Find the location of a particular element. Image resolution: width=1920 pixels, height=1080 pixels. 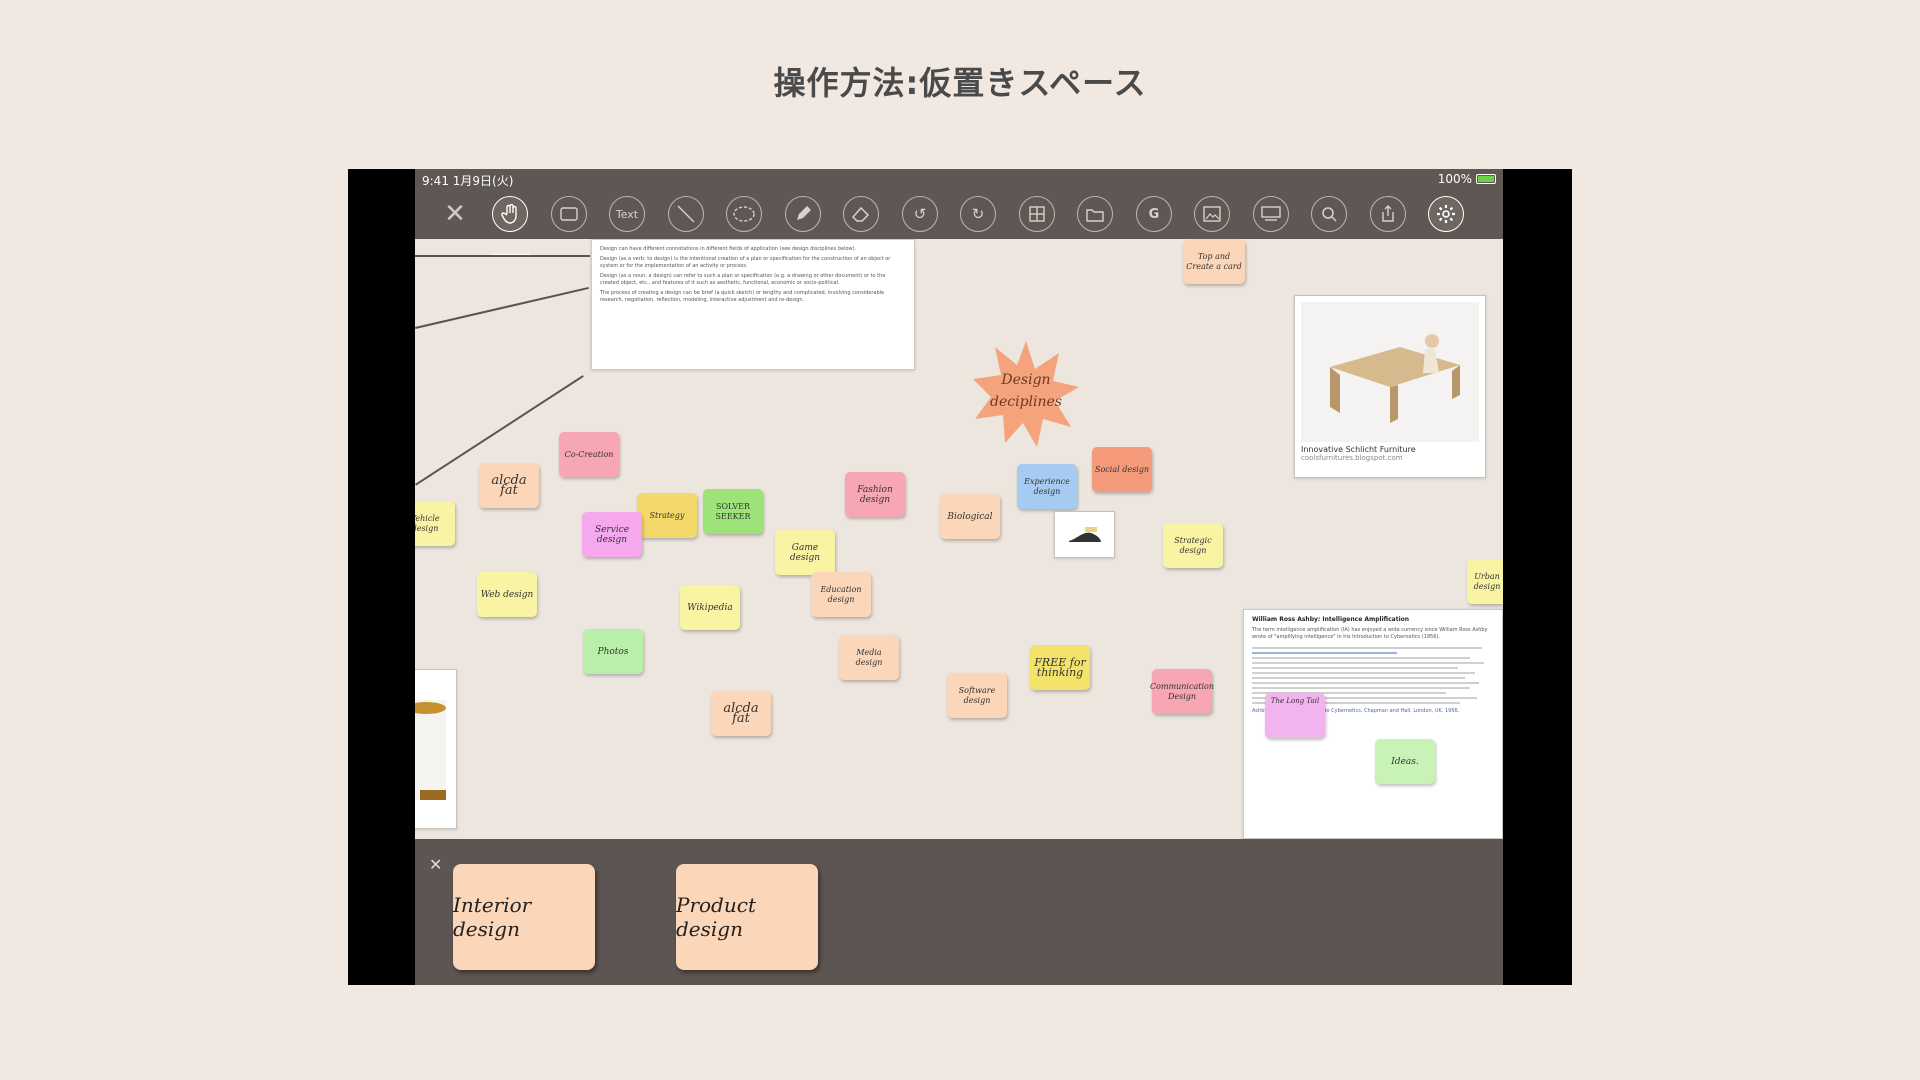

line-icon is located at coordinates (686, 214).